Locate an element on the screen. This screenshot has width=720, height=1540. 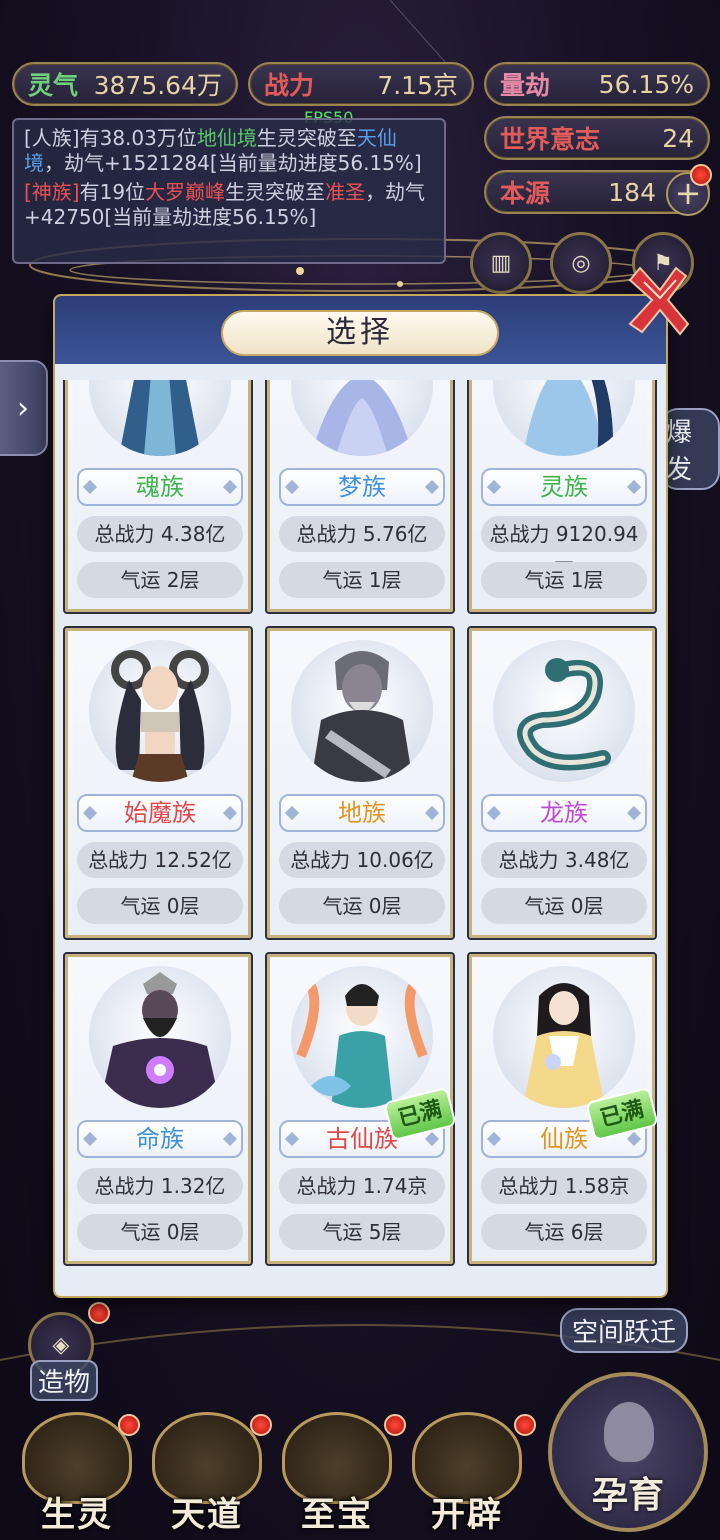
nav-label: 生灵 is located at coordinates (77, 1515).